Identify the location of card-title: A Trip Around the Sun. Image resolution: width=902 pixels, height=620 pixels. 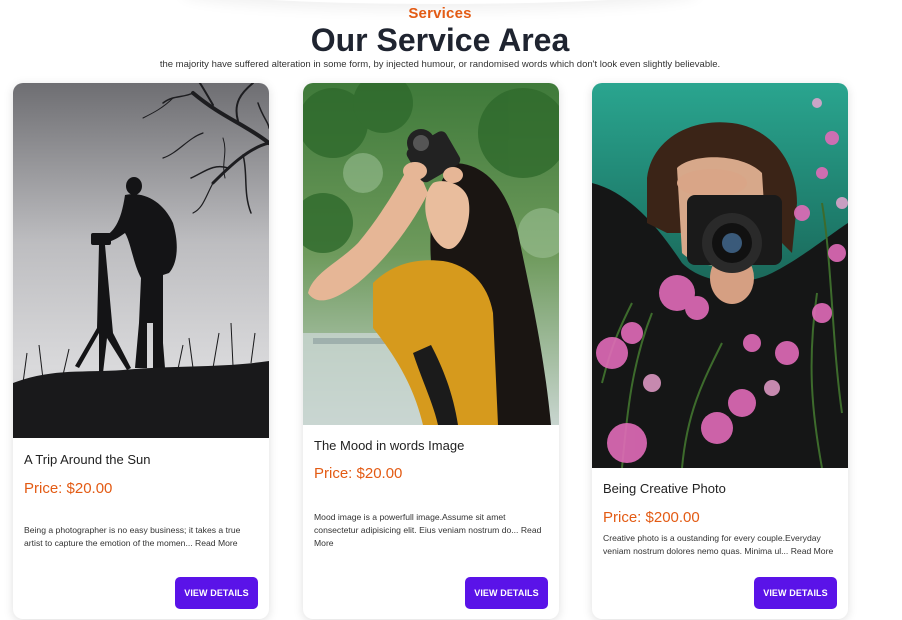
(87, 459).